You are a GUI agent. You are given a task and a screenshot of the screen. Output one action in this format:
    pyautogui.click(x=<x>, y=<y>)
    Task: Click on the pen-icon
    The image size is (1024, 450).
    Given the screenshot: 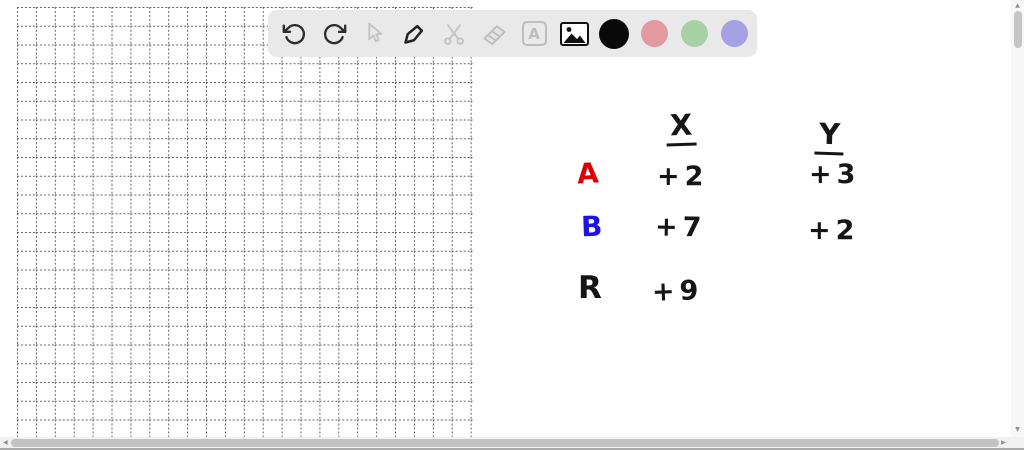 What is the action you would take?
    pyautogui.click(x=413, y=34)
    